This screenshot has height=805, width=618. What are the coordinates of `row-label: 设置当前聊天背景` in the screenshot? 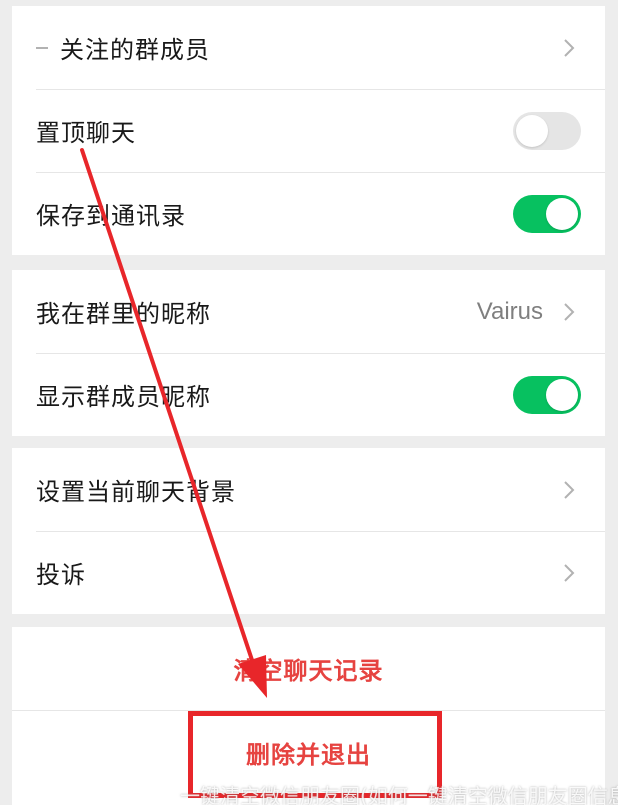 It's located at (136, 492).